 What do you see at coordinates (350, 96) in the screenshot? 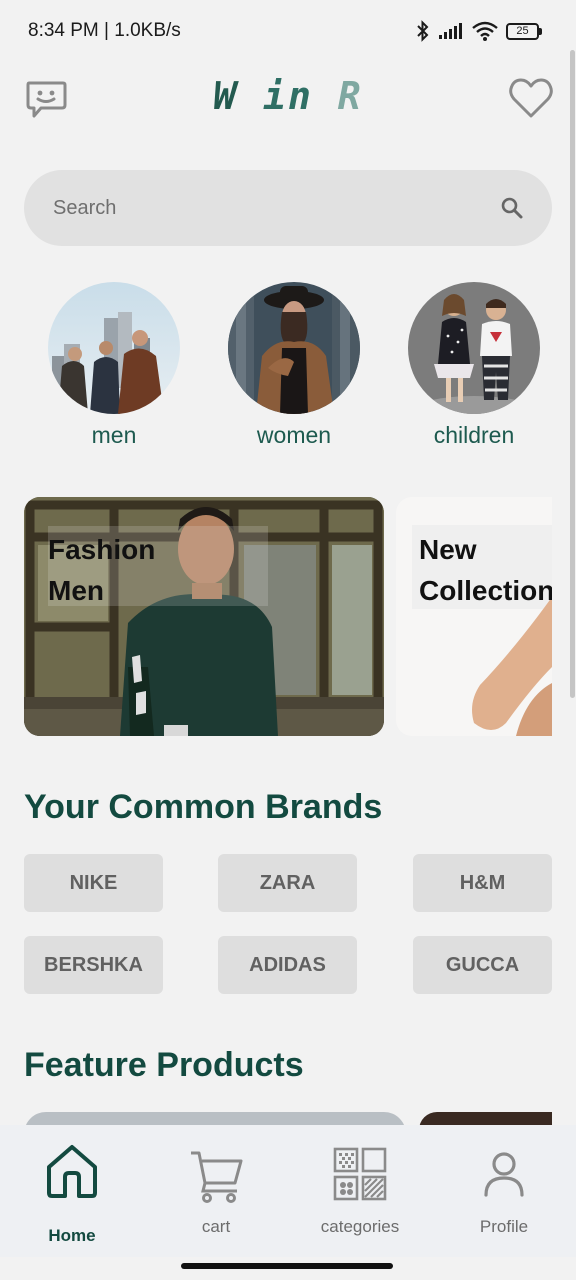
I see `logo-letter-3: R` at bounding box center [350, 96].